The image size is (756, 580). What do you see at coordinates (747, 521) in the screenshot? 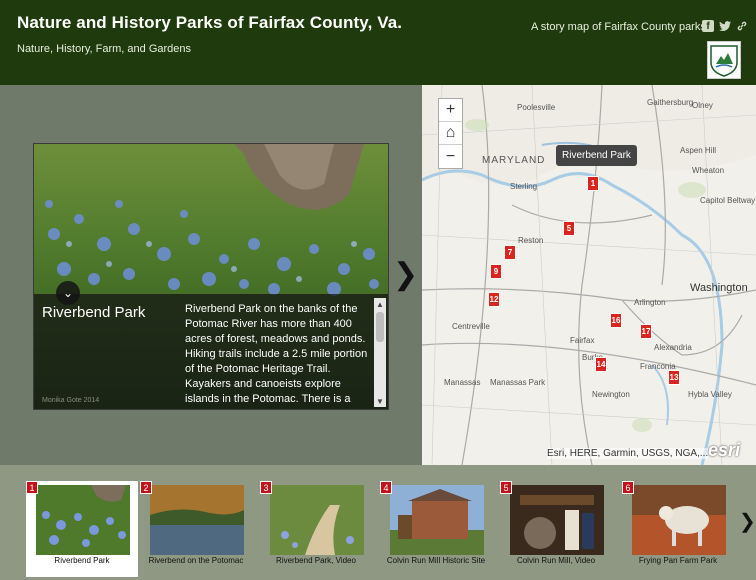
I see `carousel-next-button: ❯` at bounding box center [747, 521].